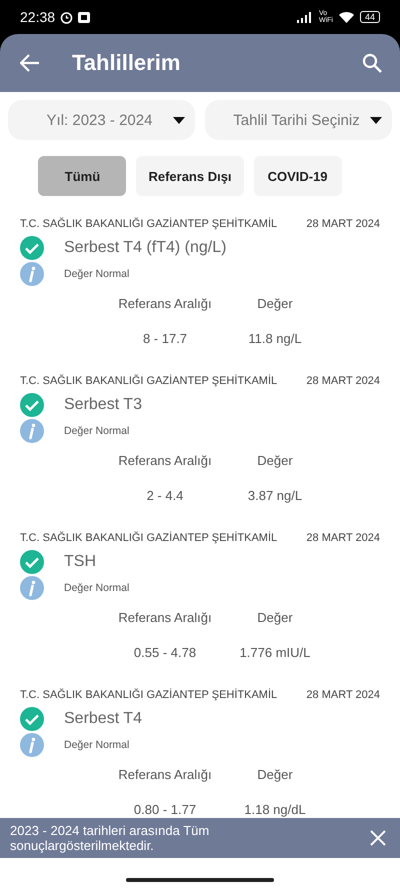  I want to click on reference-range: 0.80 - 1.77, so click(165, 809).